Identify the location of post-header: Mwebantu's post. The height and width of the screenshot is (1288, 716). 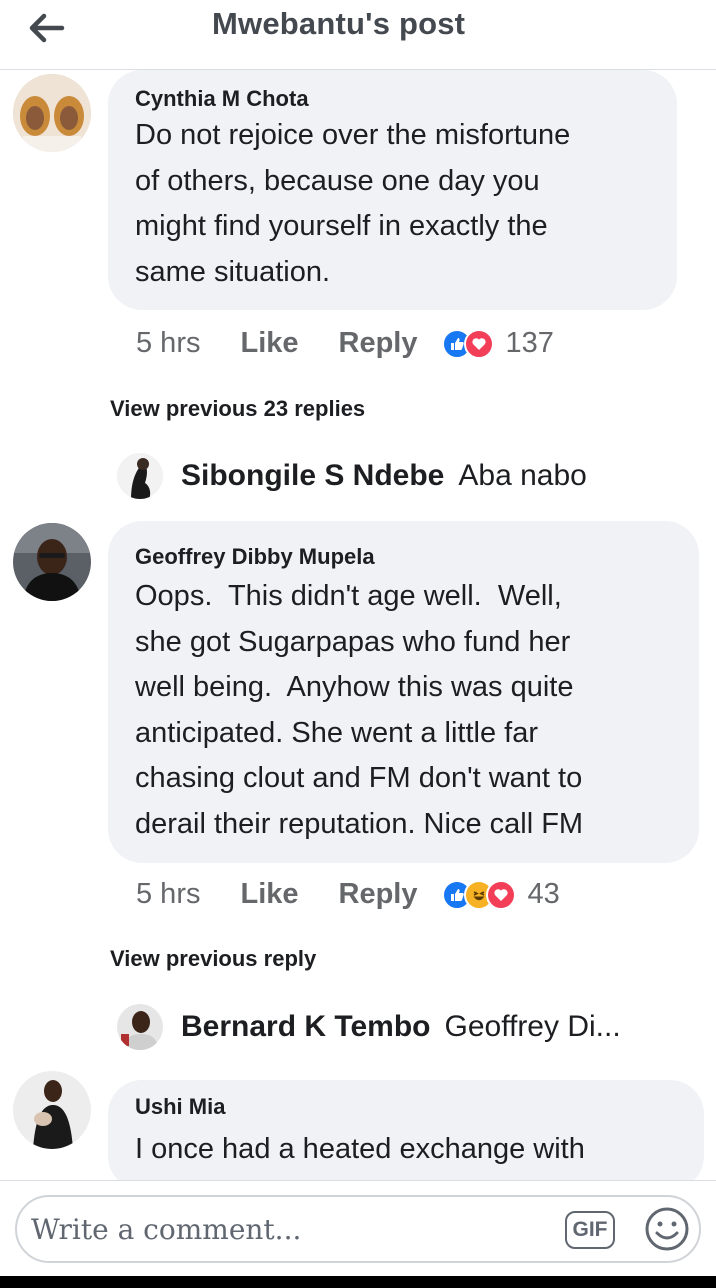
(358, 35).